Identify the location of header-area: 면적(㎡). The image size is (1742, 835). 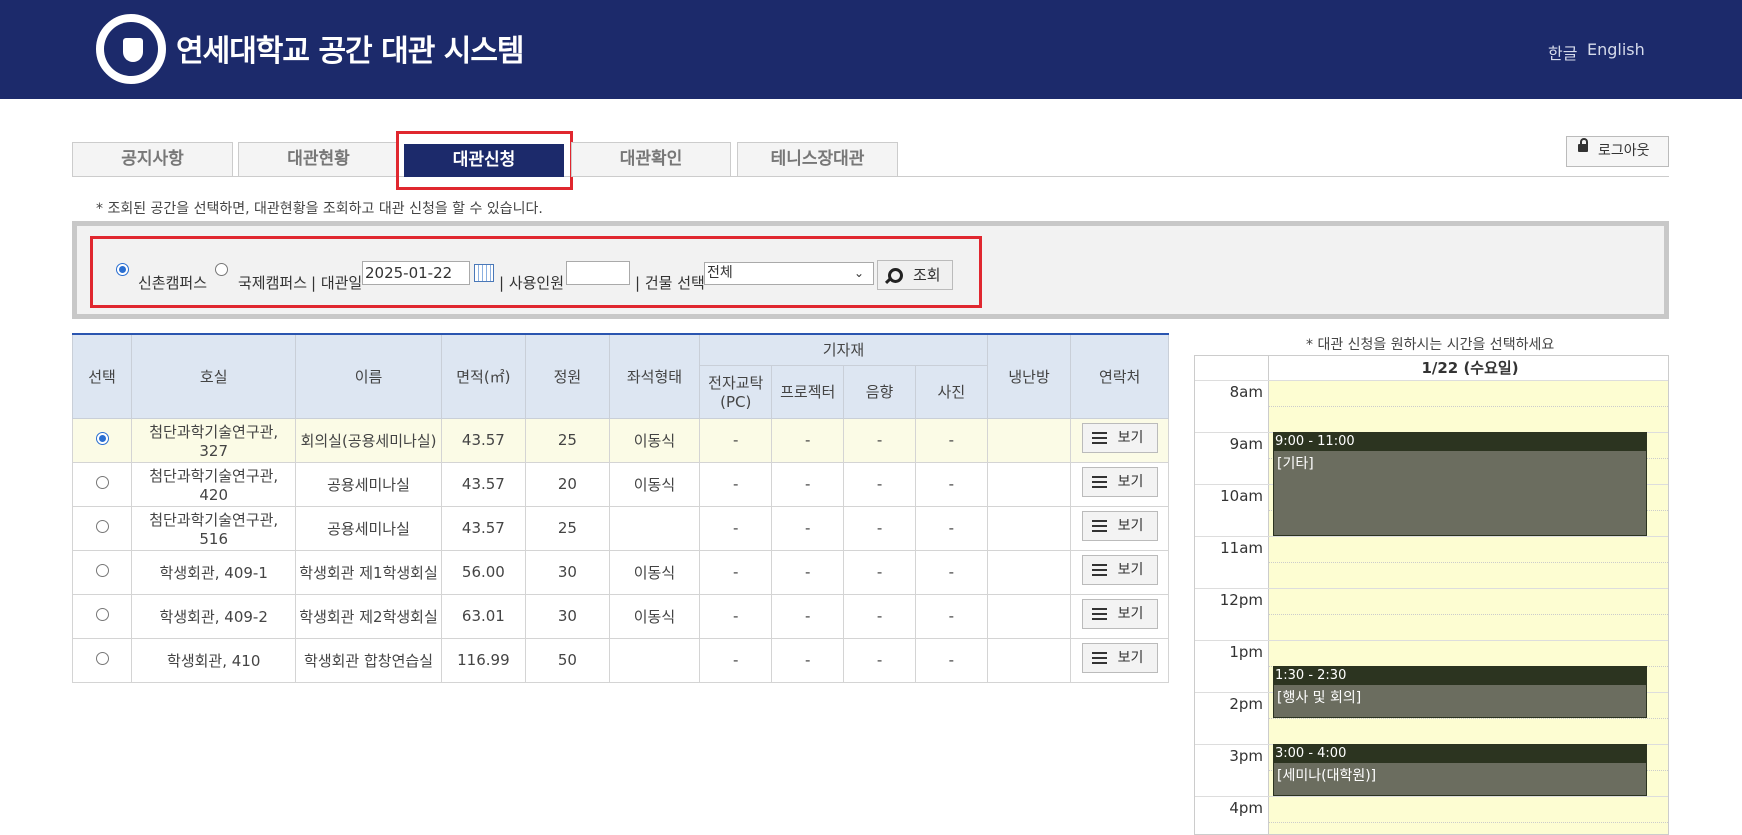
(483, 376).